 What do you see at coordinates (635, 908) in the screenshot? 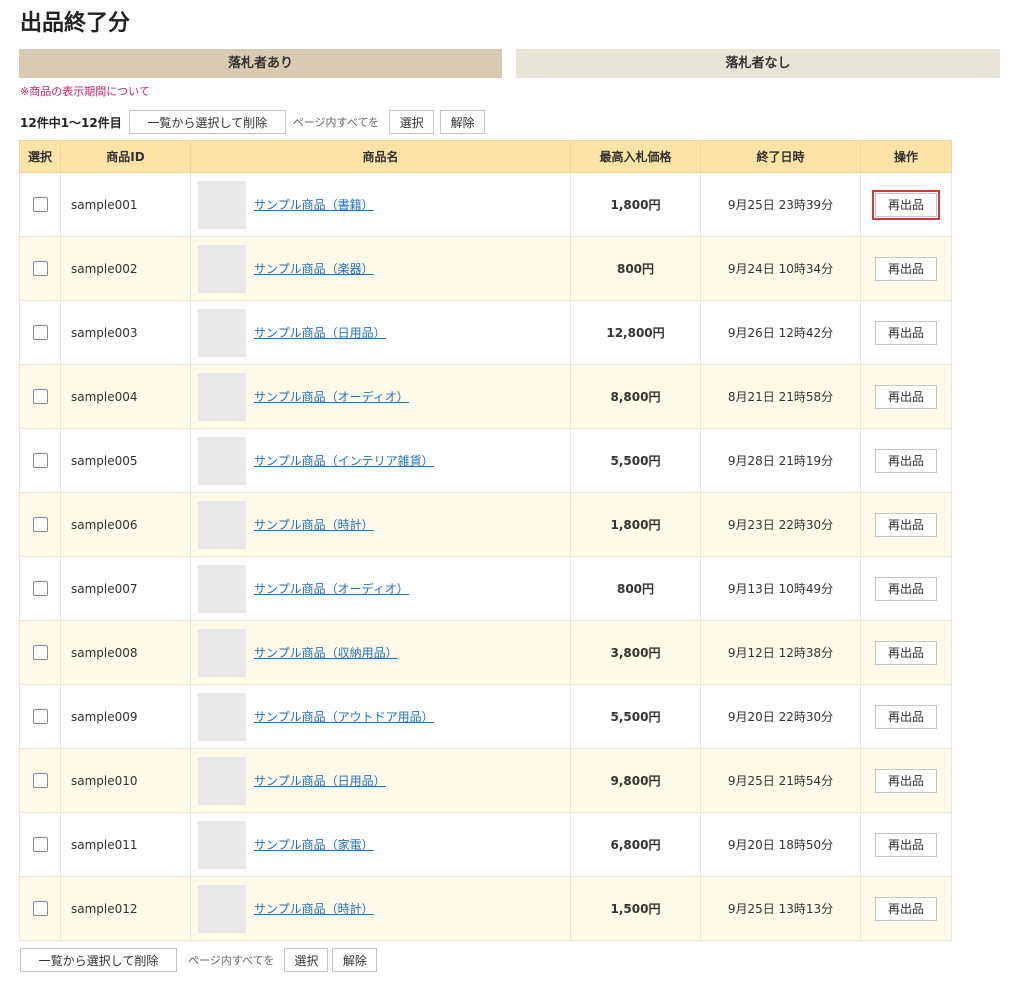
I see `max-bid-price: 1,500円` at bounding box center [635, 908].